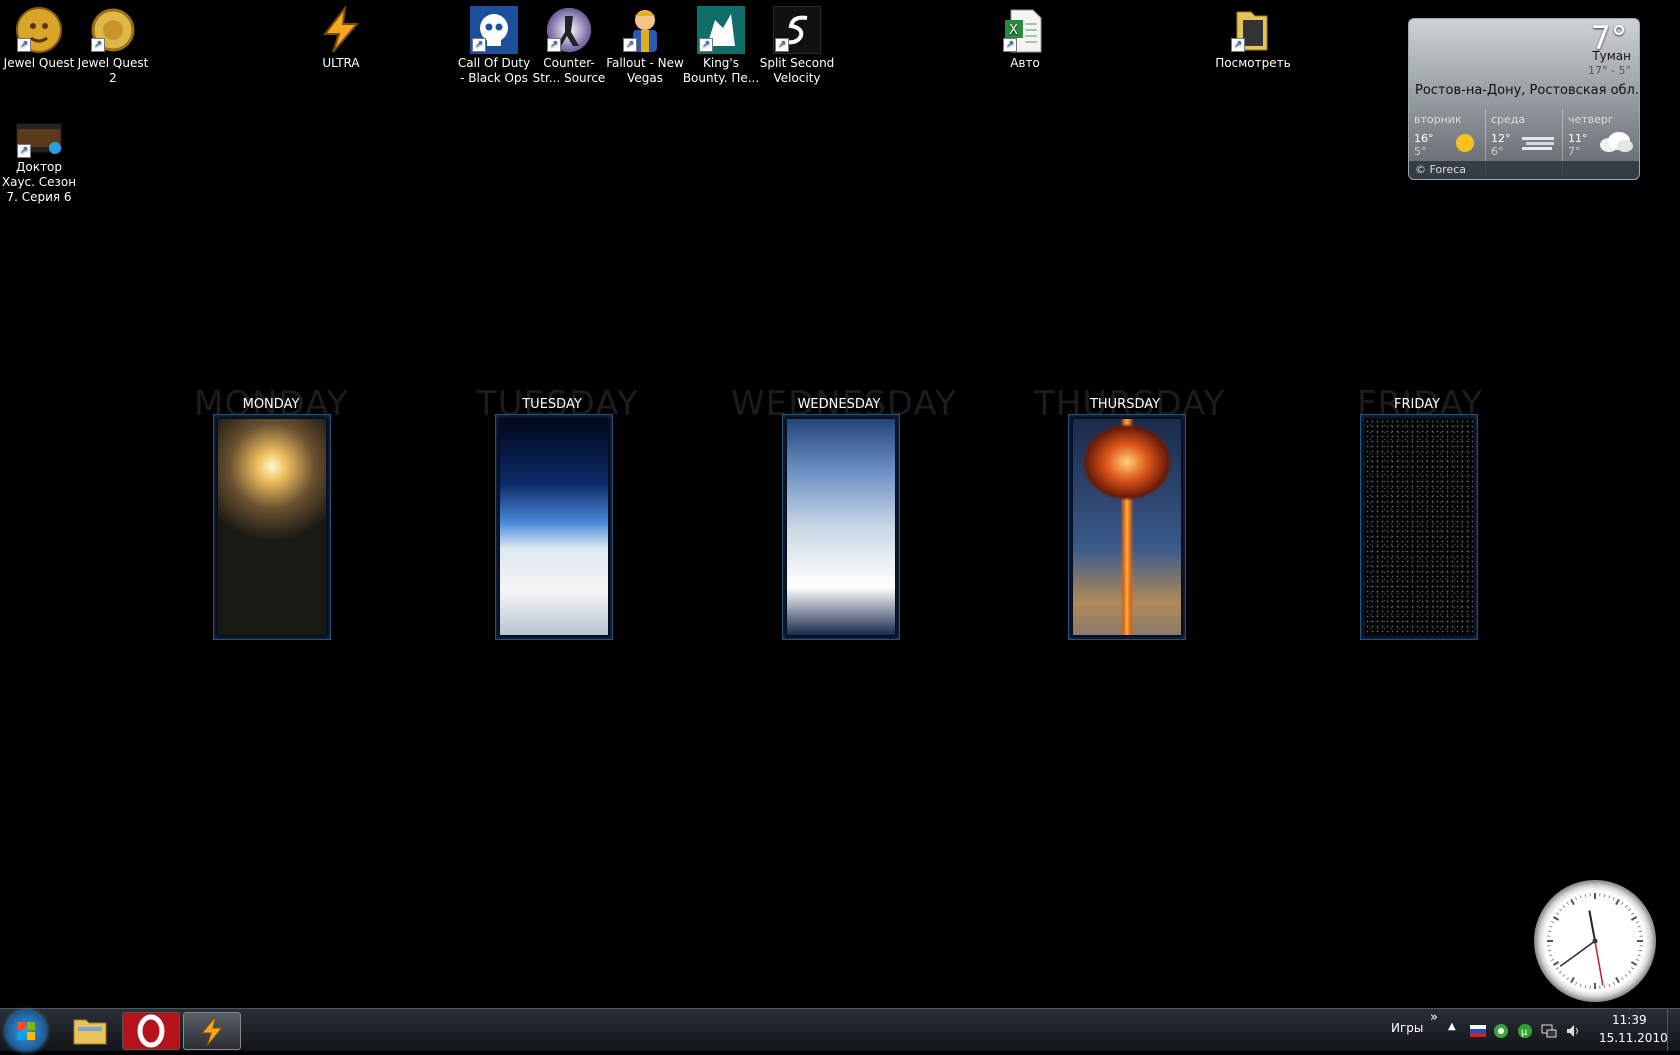 The height and width of the screenshot is (1055, 1680). I want to click on desktop-icon-counter-strike: ↗ Counter-Str... Source, so click(569, 43).